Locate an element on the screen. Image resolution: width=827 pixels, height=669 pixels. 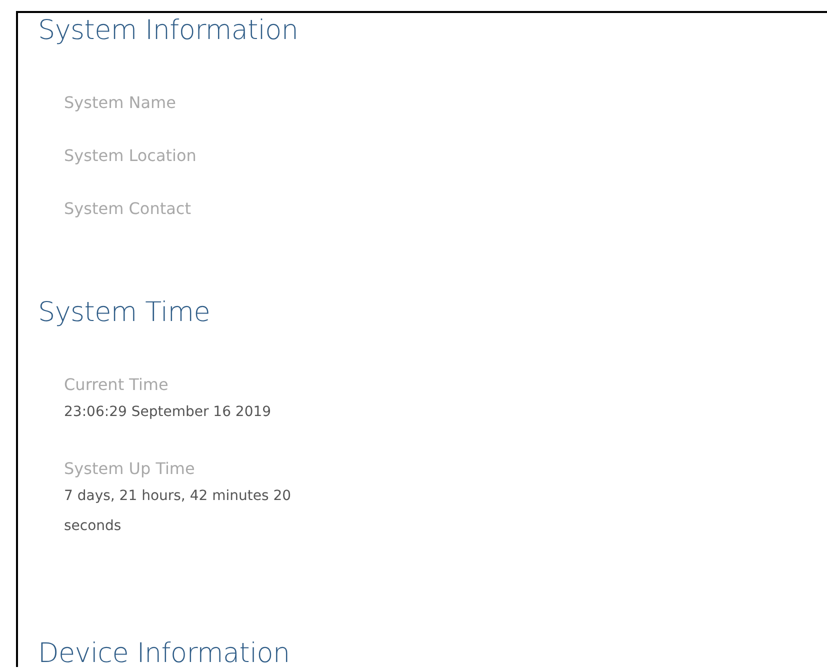
section-heading: System Information is located at coordinates (169, 31).